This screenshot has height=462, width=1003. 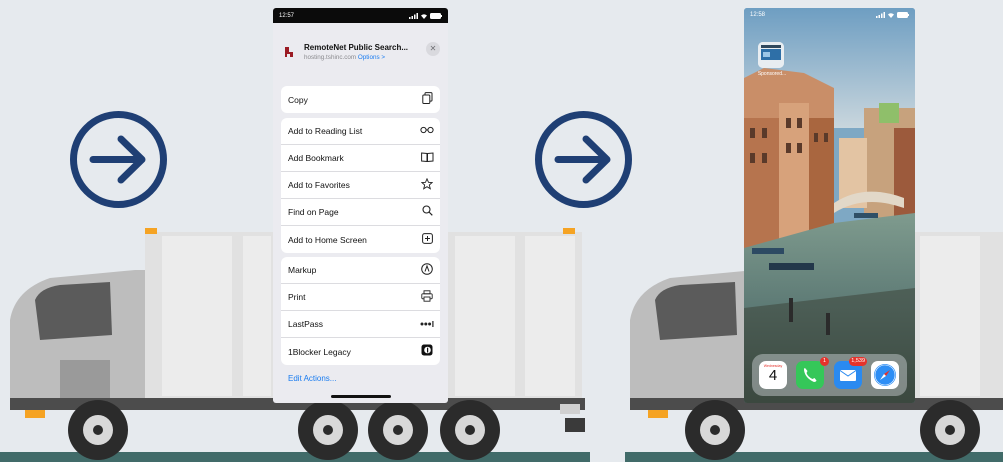 What do you see at coordinates (433, 49) in the screenshot?
I see `close-button: ✕` at bounding box center [433, 49].